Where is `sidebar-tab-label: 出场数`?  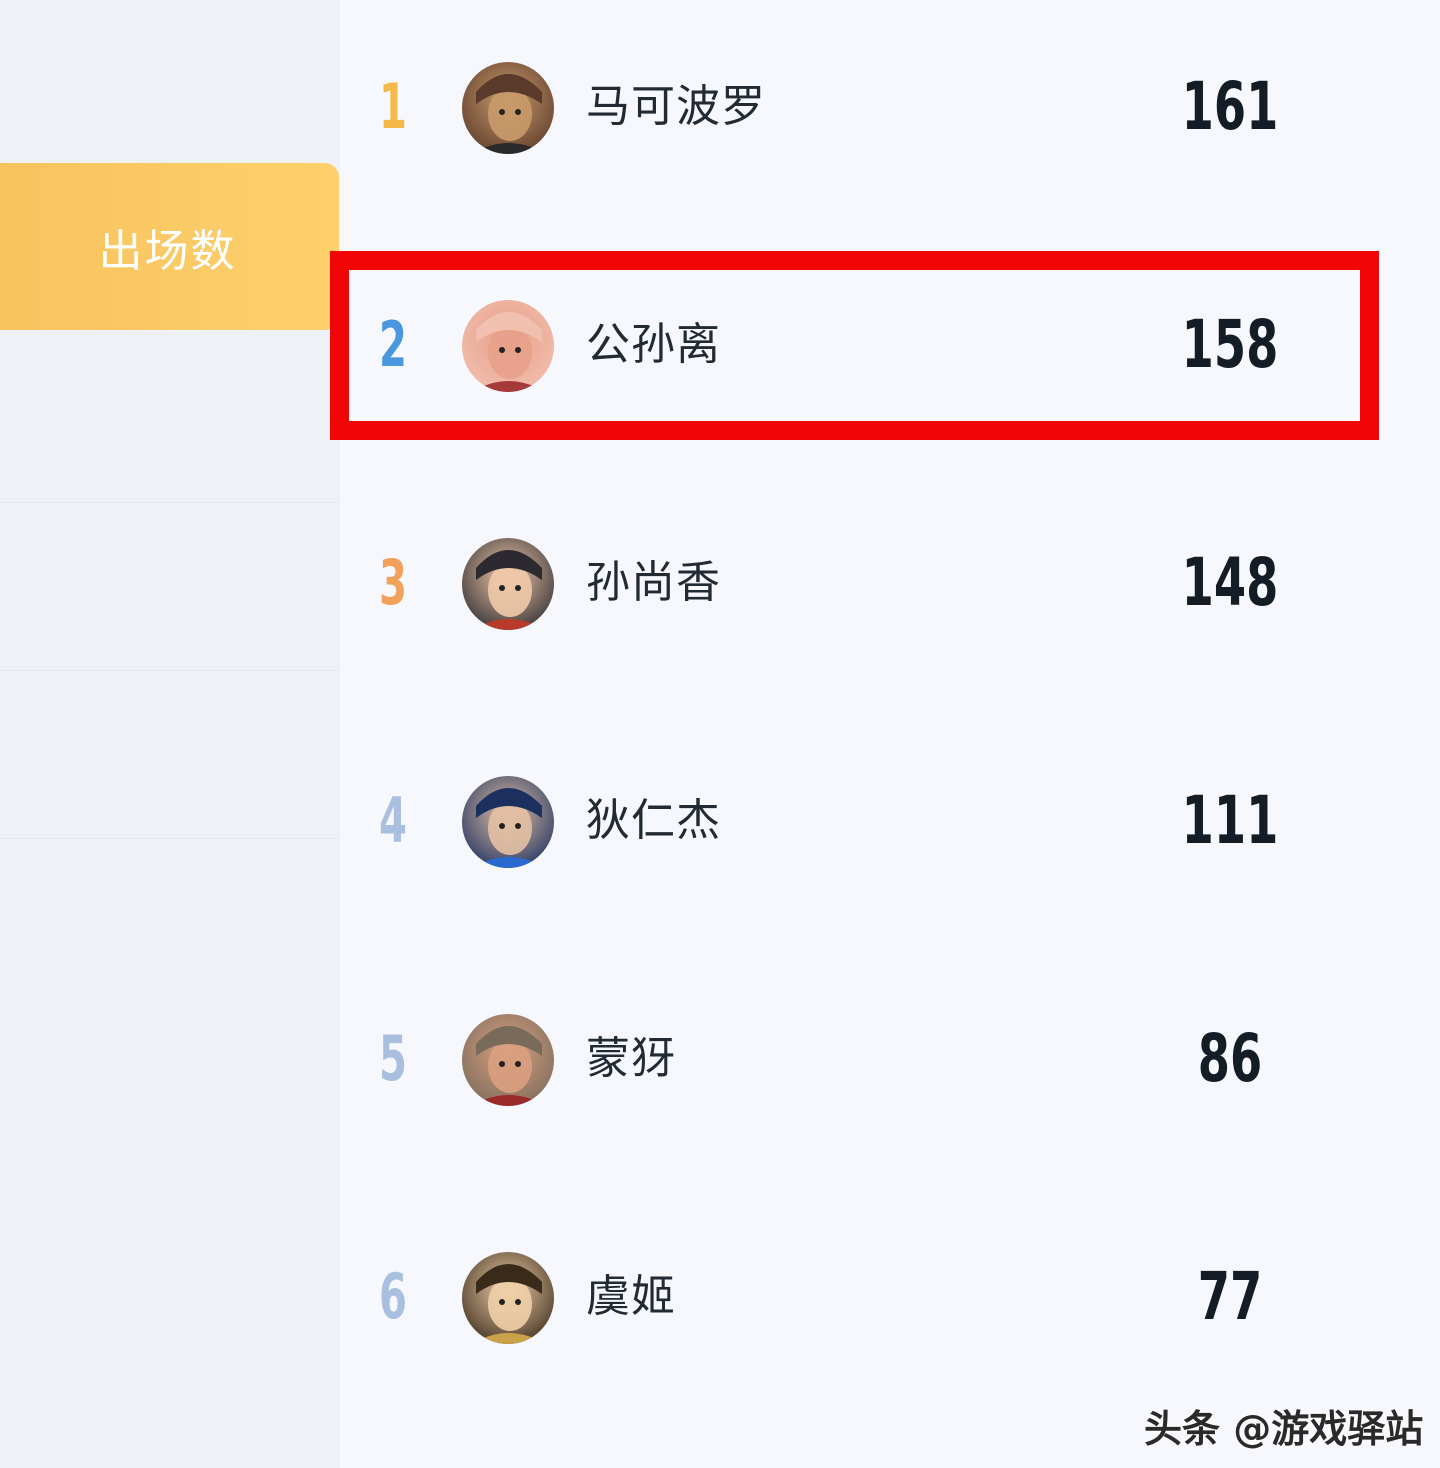
sidebar-tab-label: 出场数 is located at coordinates (167, 251).